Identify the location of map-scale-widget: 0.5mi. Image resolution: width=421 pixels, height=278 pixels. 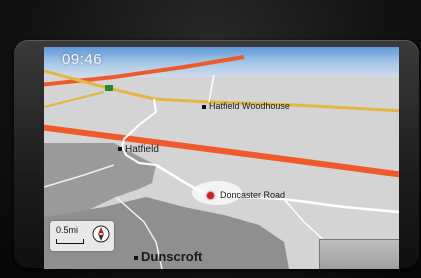
(82, 236).